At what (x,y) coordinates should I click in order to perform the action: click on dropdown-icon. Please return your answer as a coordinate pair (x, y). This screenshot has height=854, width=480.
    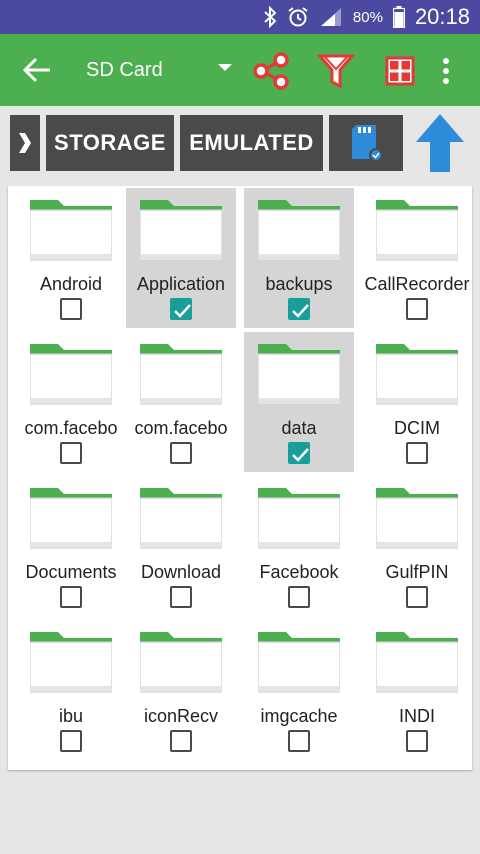
    Looking at the image, I should click on (225, 67).